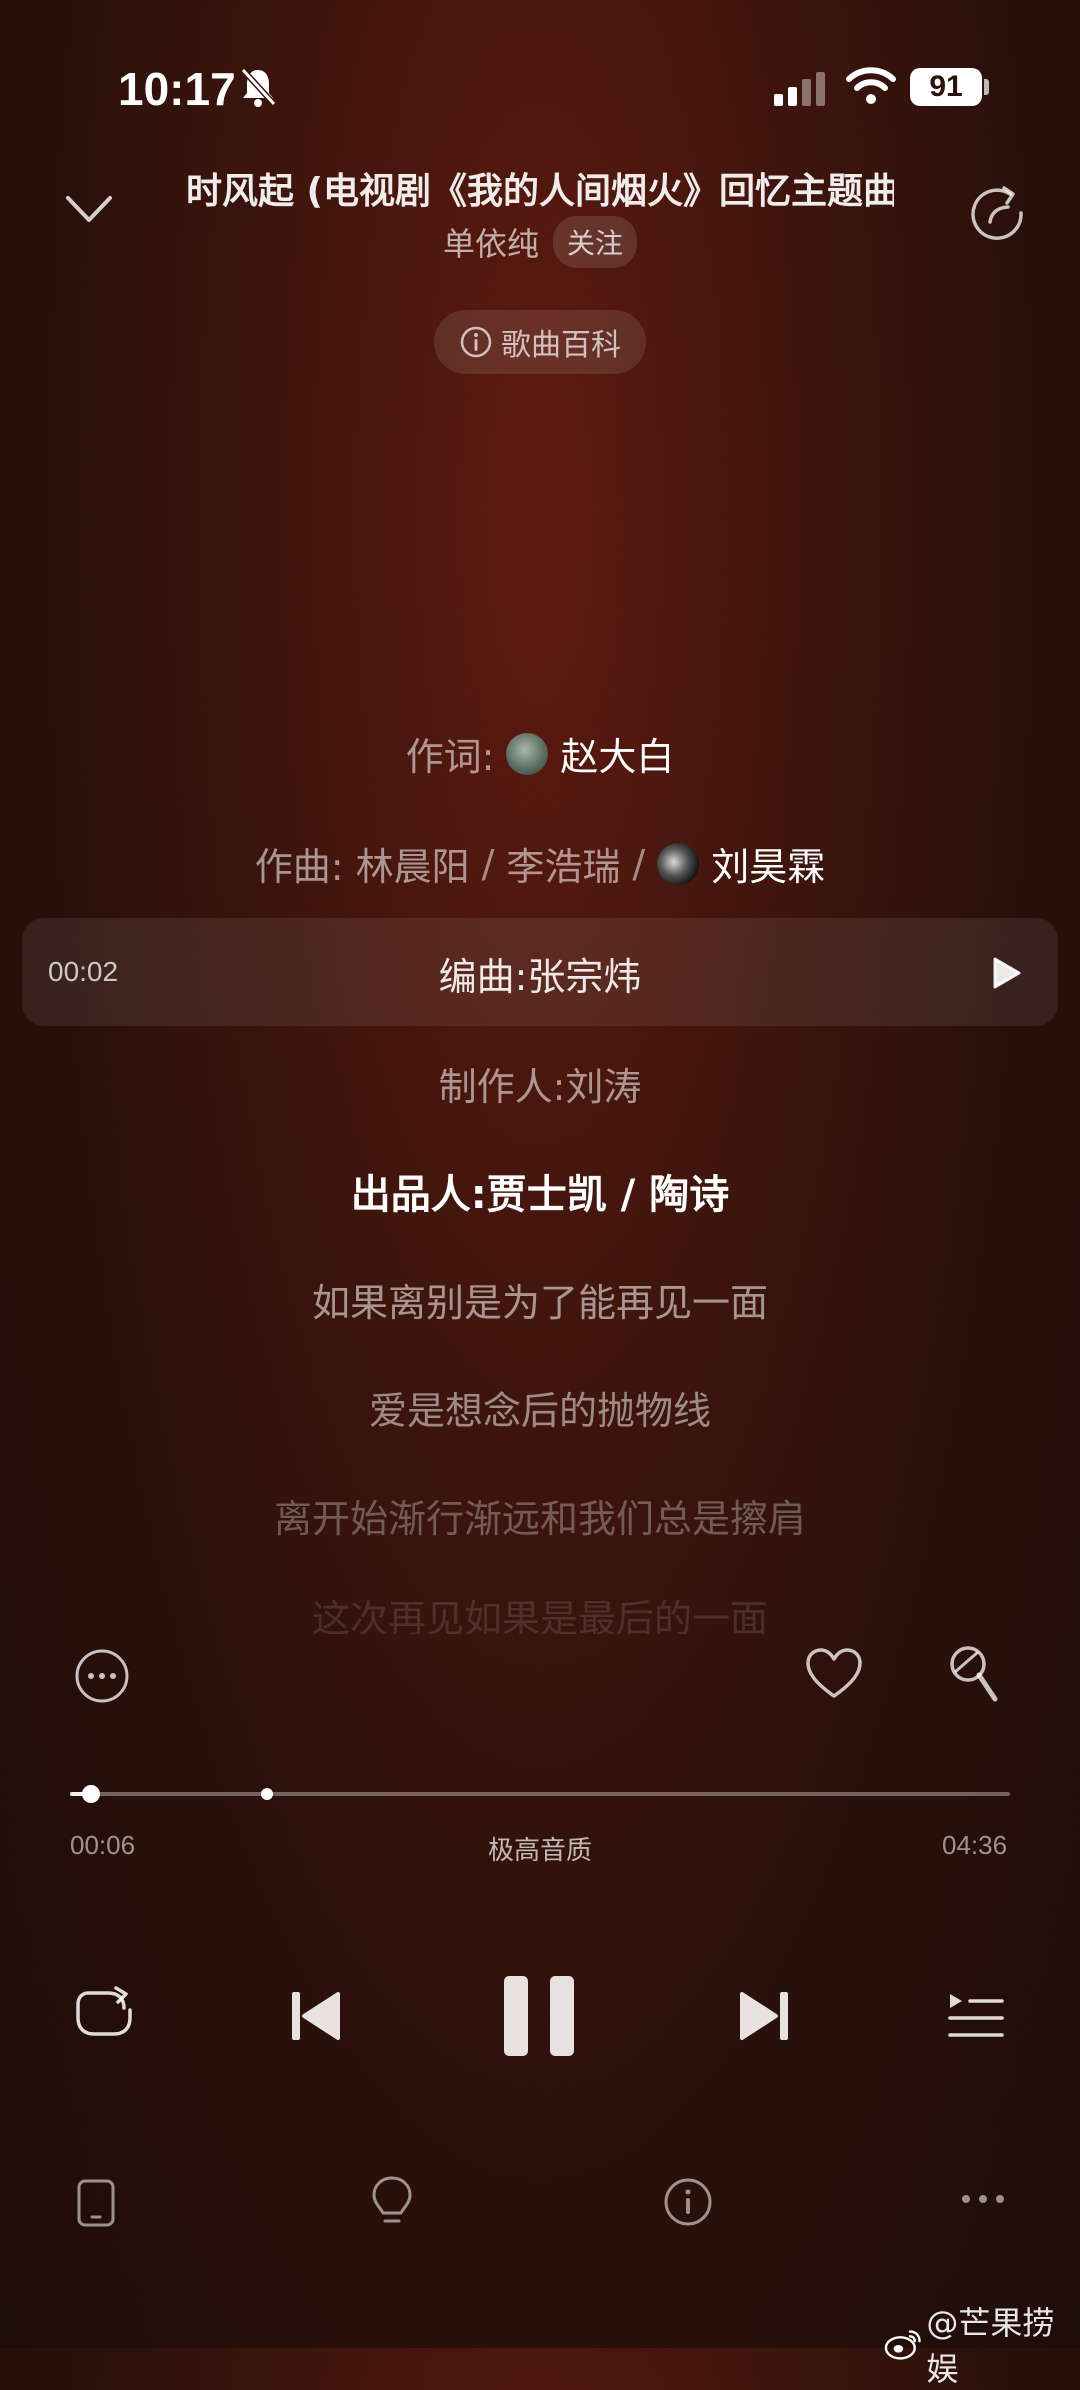 The height and width of the screenshot is (2390, 1080). Describe the element at coordinates (105, 2014) in the screenshot. I see `repeat-icon` at that location.